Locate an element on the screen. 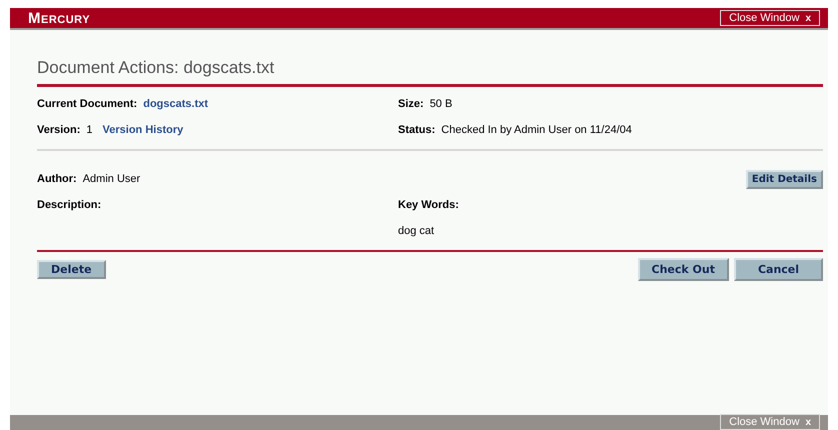 Image resolution: width=838 pixels, height=430 pixels. field-label: Status: is located at coordinates (417, 130).